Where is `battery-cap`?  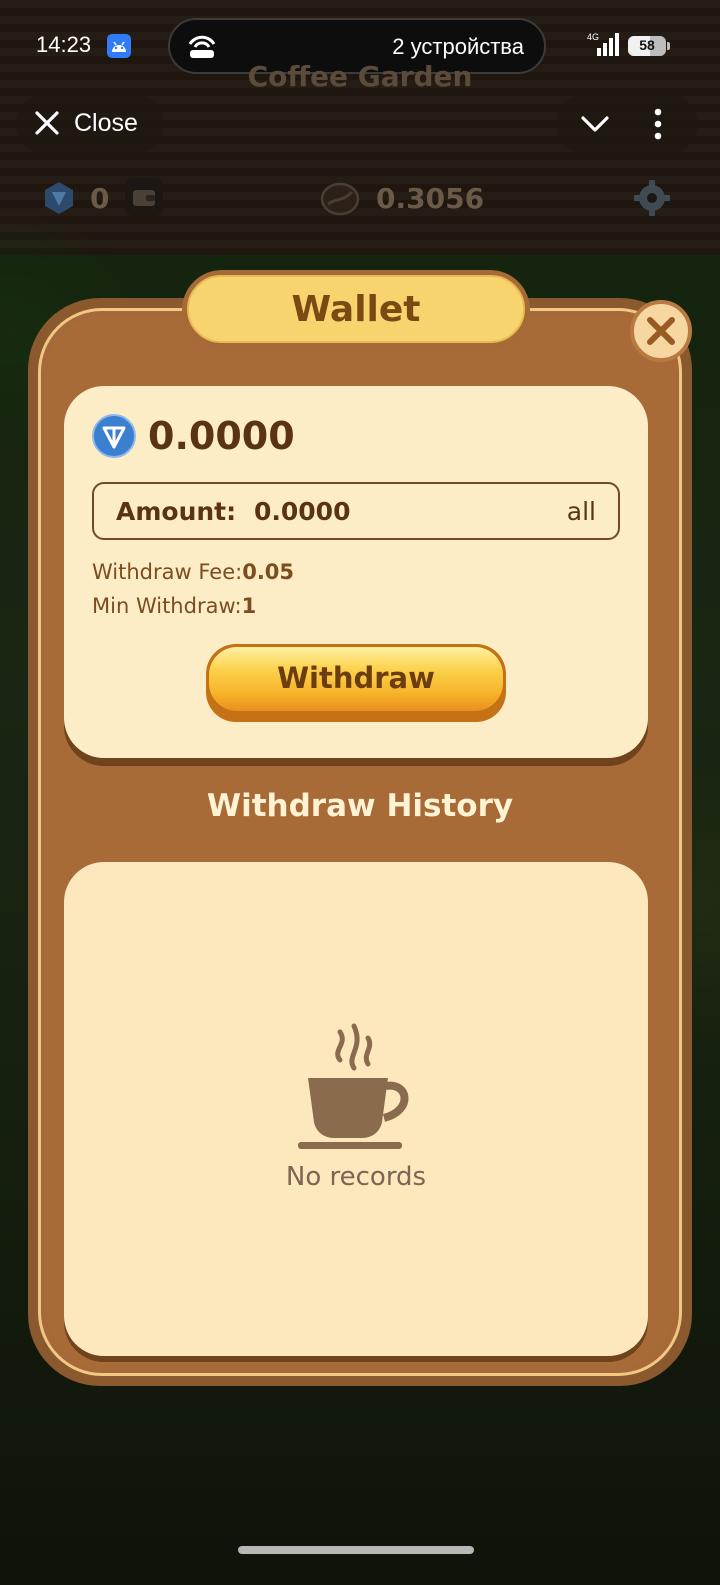 battery-cap is located at coordinates (668, 46).